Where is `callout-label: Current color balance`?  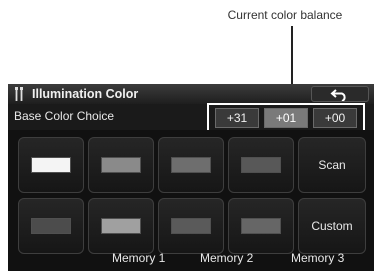
callout-label: Current color balance is located at coordinates (285, 15).